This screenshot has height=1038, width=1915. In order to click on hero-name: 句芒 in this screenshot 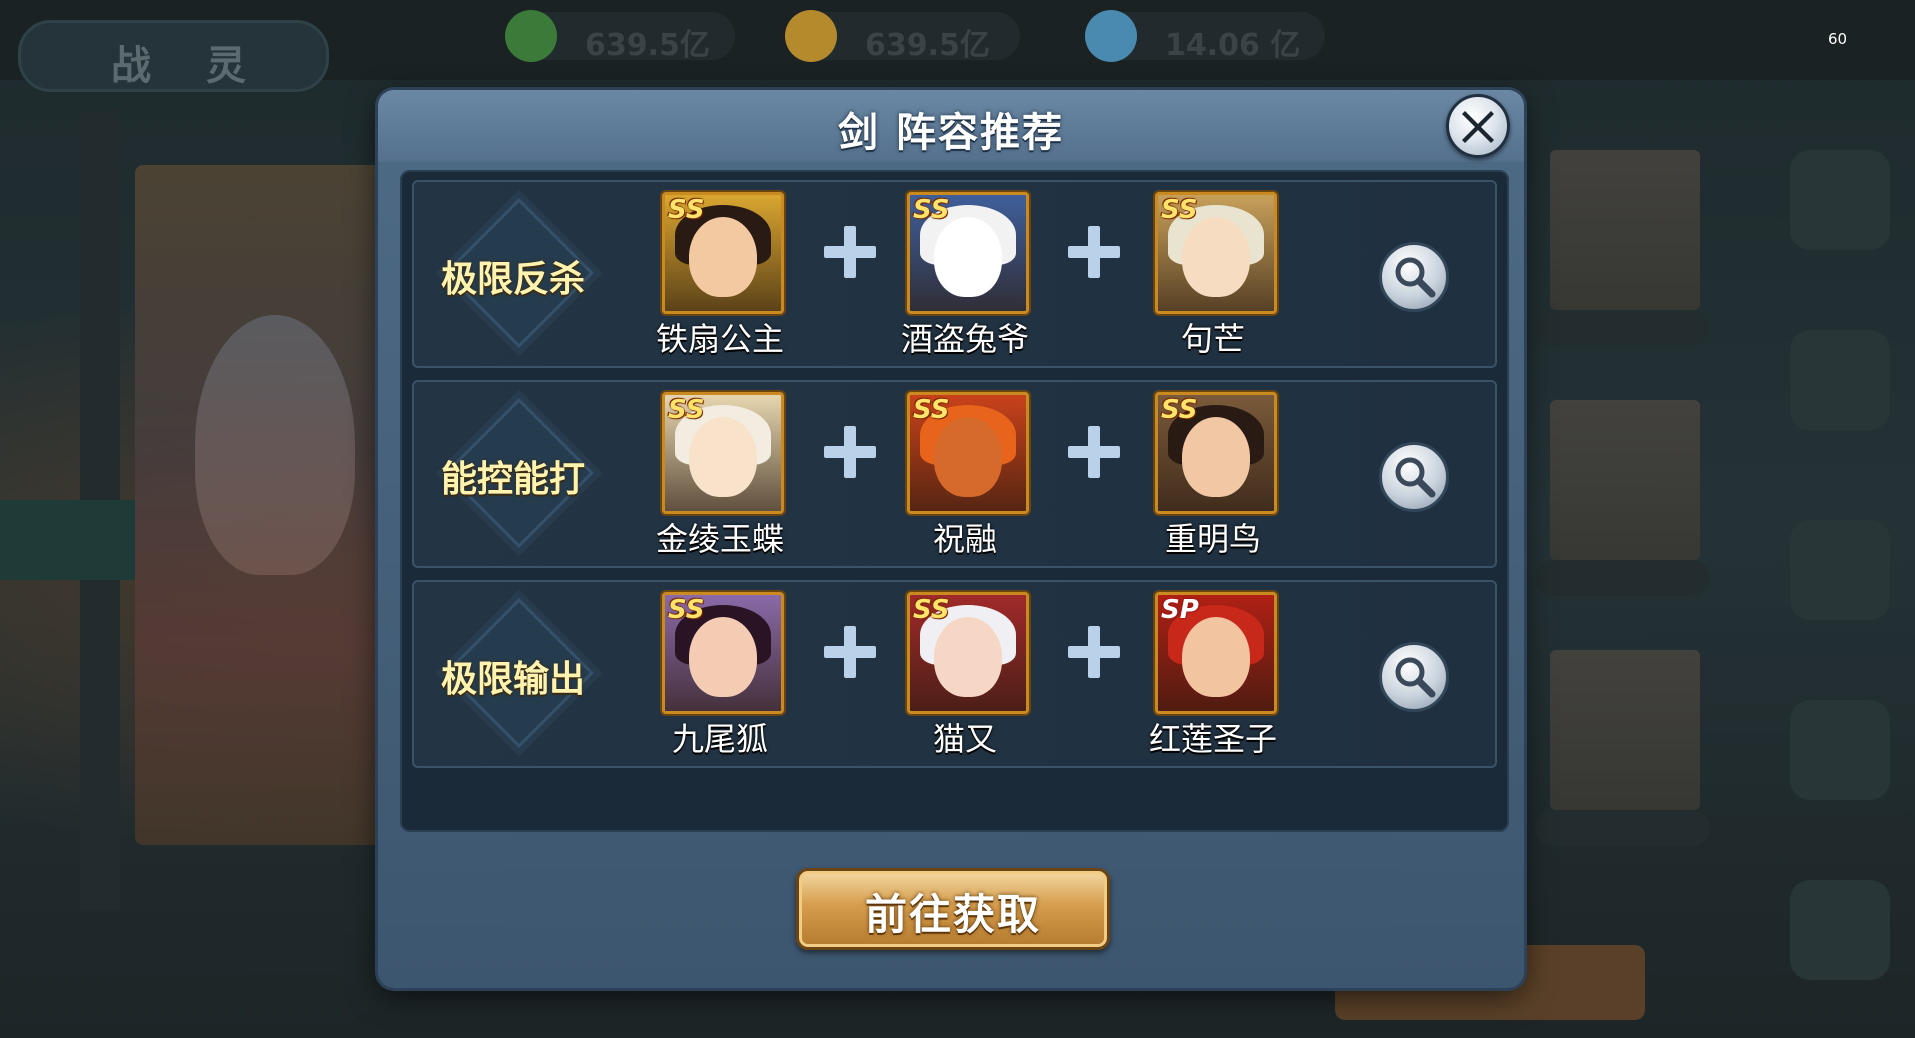, I will do `click(1212, 339)`.